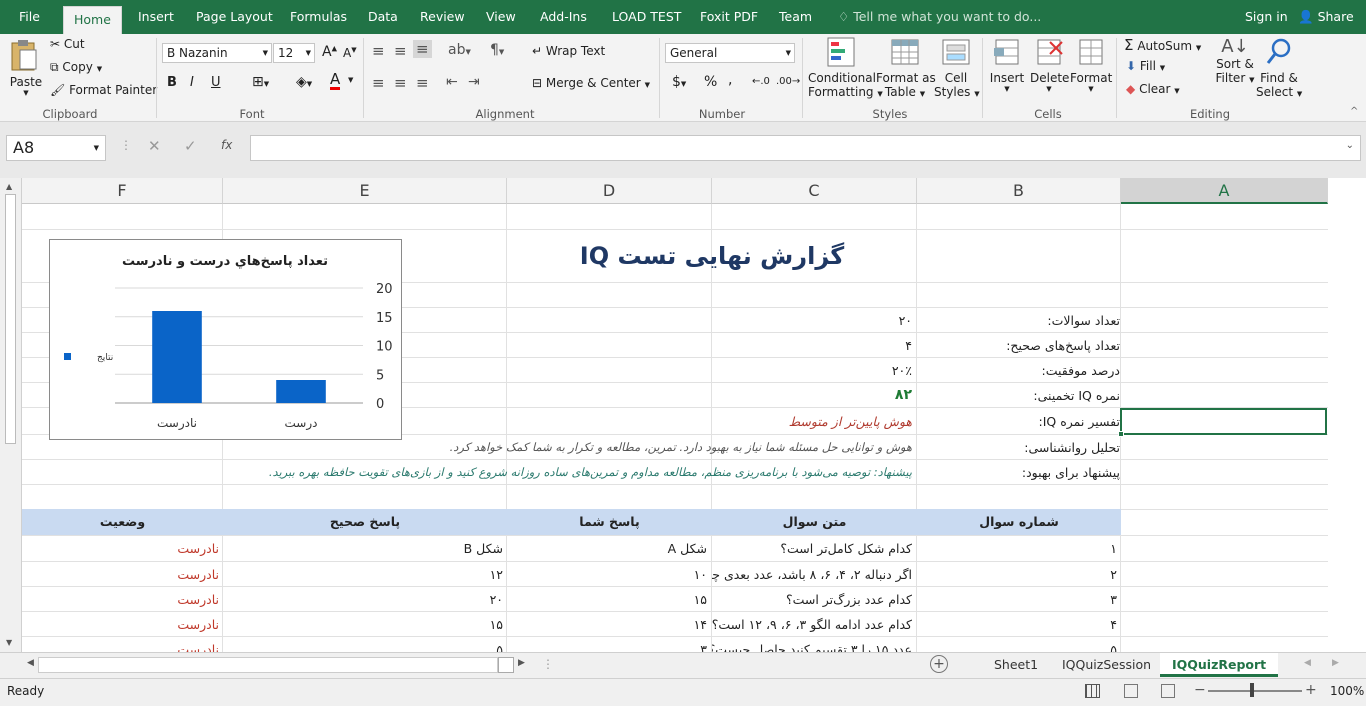  What do you see at coordinates (350, 53) in the screenshot?
I see `decrease-font-button: A▼` at bounding box center [350, 53].